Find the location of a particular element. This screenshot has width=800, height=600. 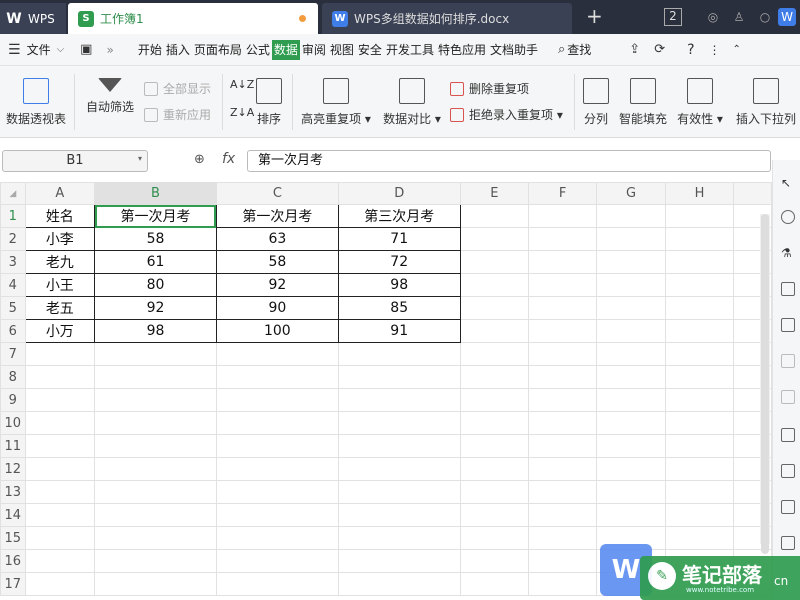

search-label: 查找 is located at coordinates (579, 50).